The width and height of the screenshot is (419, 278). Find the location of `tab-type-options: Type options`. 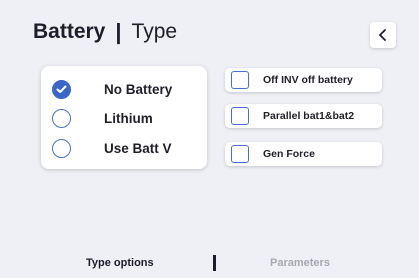

tab-type-options: Type options is located at coordinates (120, 263).